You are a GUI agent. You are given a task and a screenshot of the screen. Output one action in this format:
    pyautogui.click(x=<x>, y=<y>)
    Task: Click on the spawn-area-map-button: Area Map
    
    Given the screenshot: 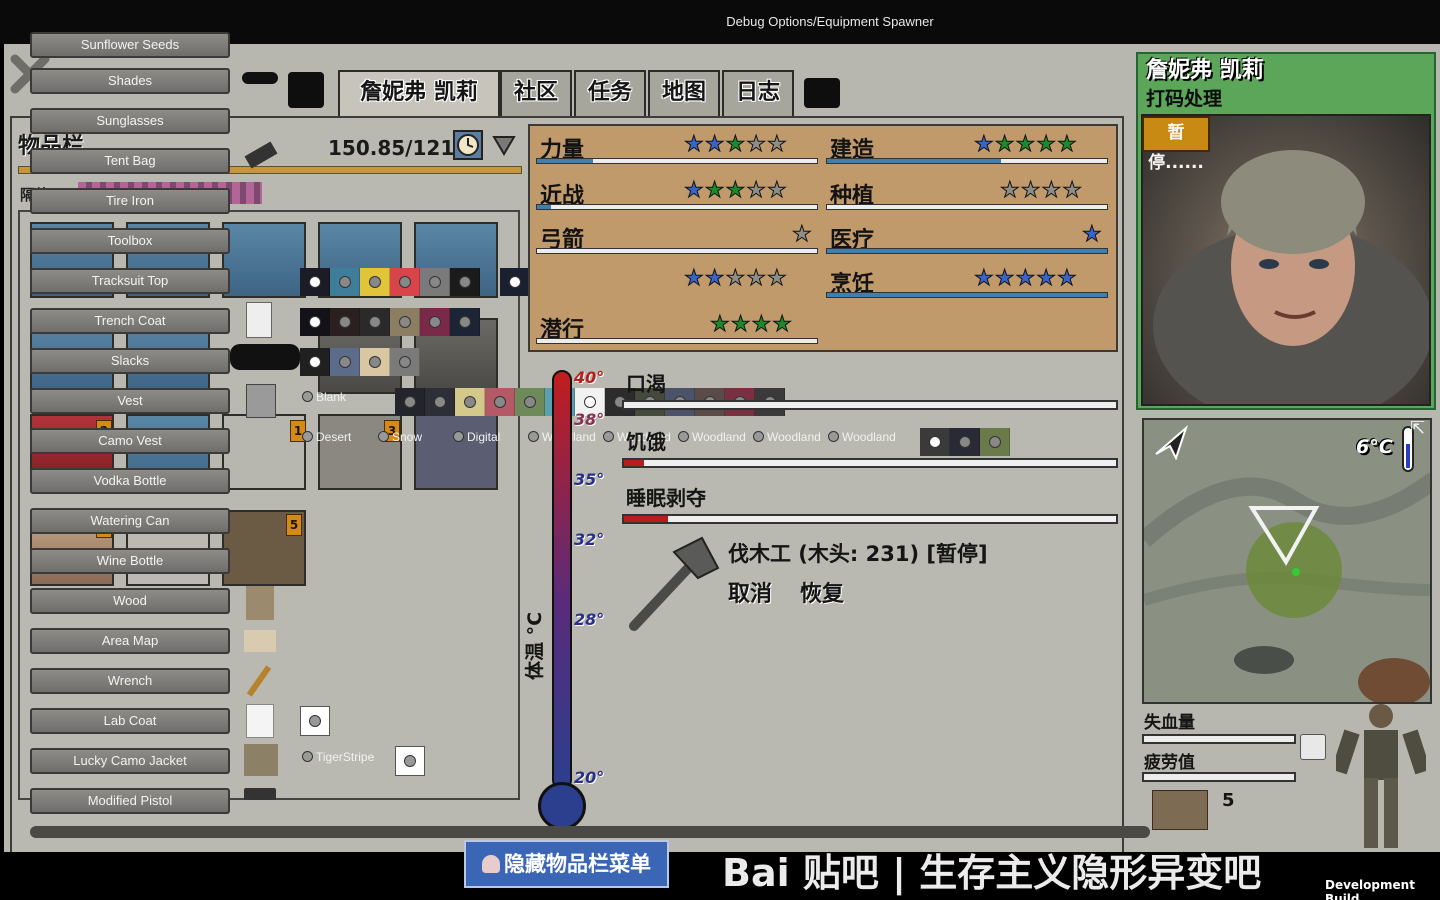 What is the action you would take?
    pyautogui.click(x=130, y=641)
    